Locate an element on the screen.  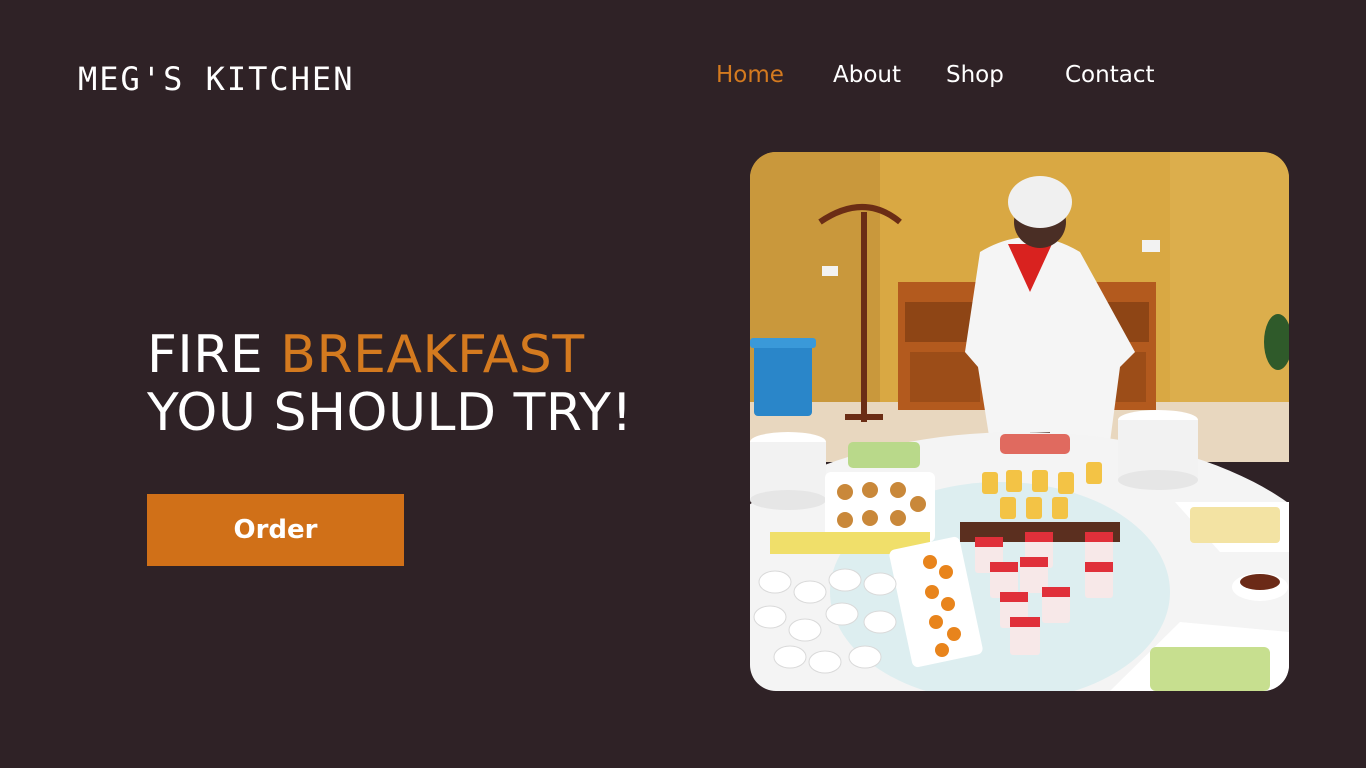
nav-shop-link: Shop is located at coordinates (975, 75).